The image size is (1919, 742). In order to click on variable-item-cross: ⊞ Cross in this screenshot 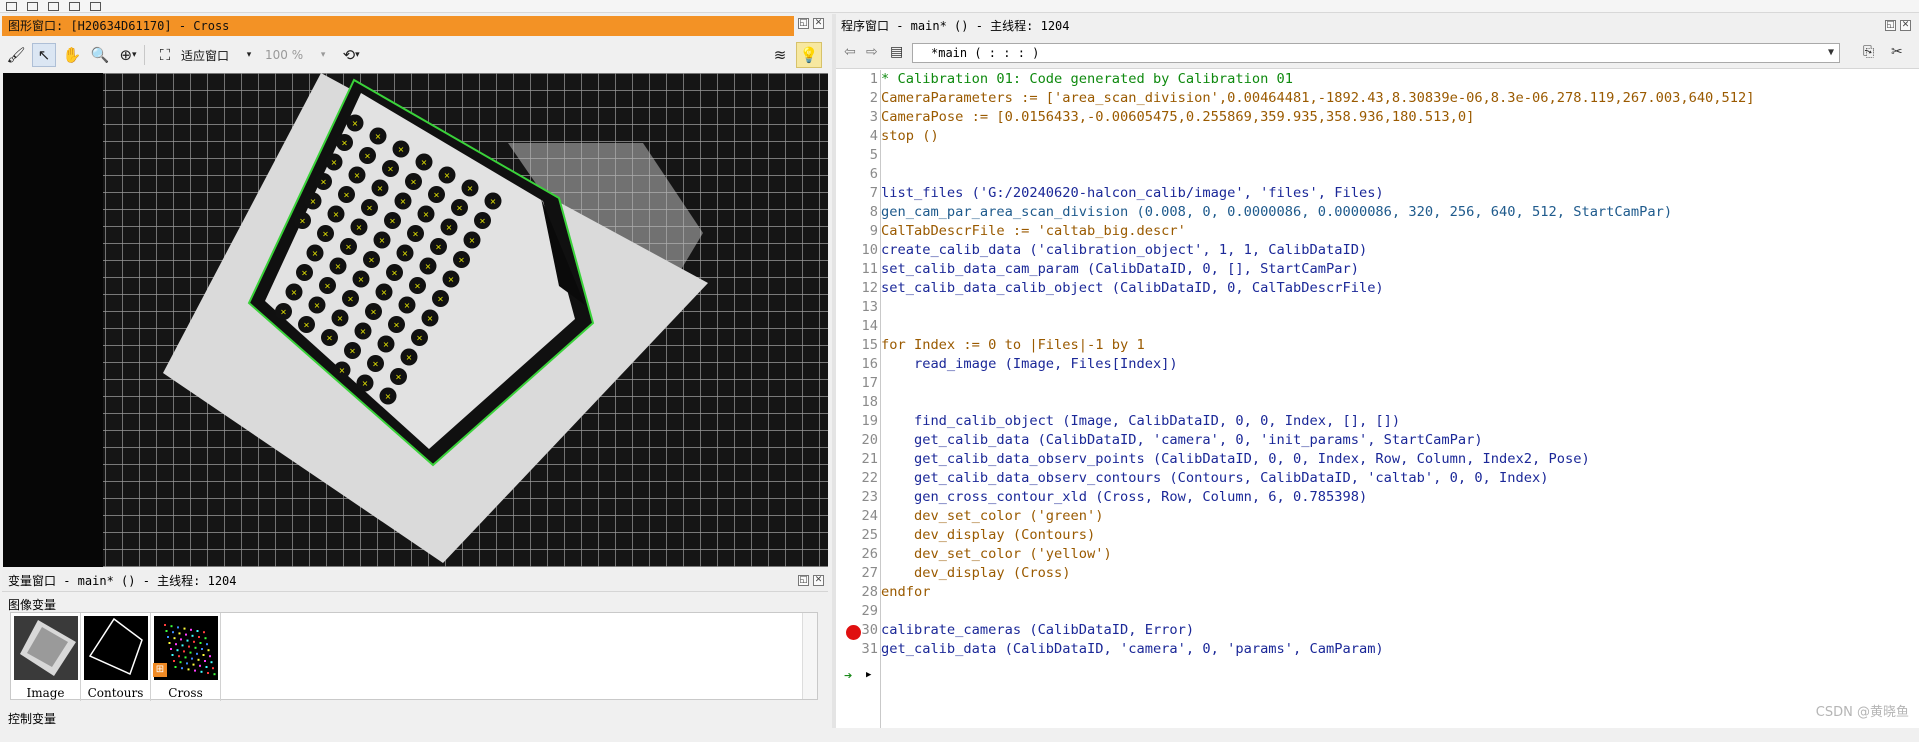, I will do `click(186, 657)`.